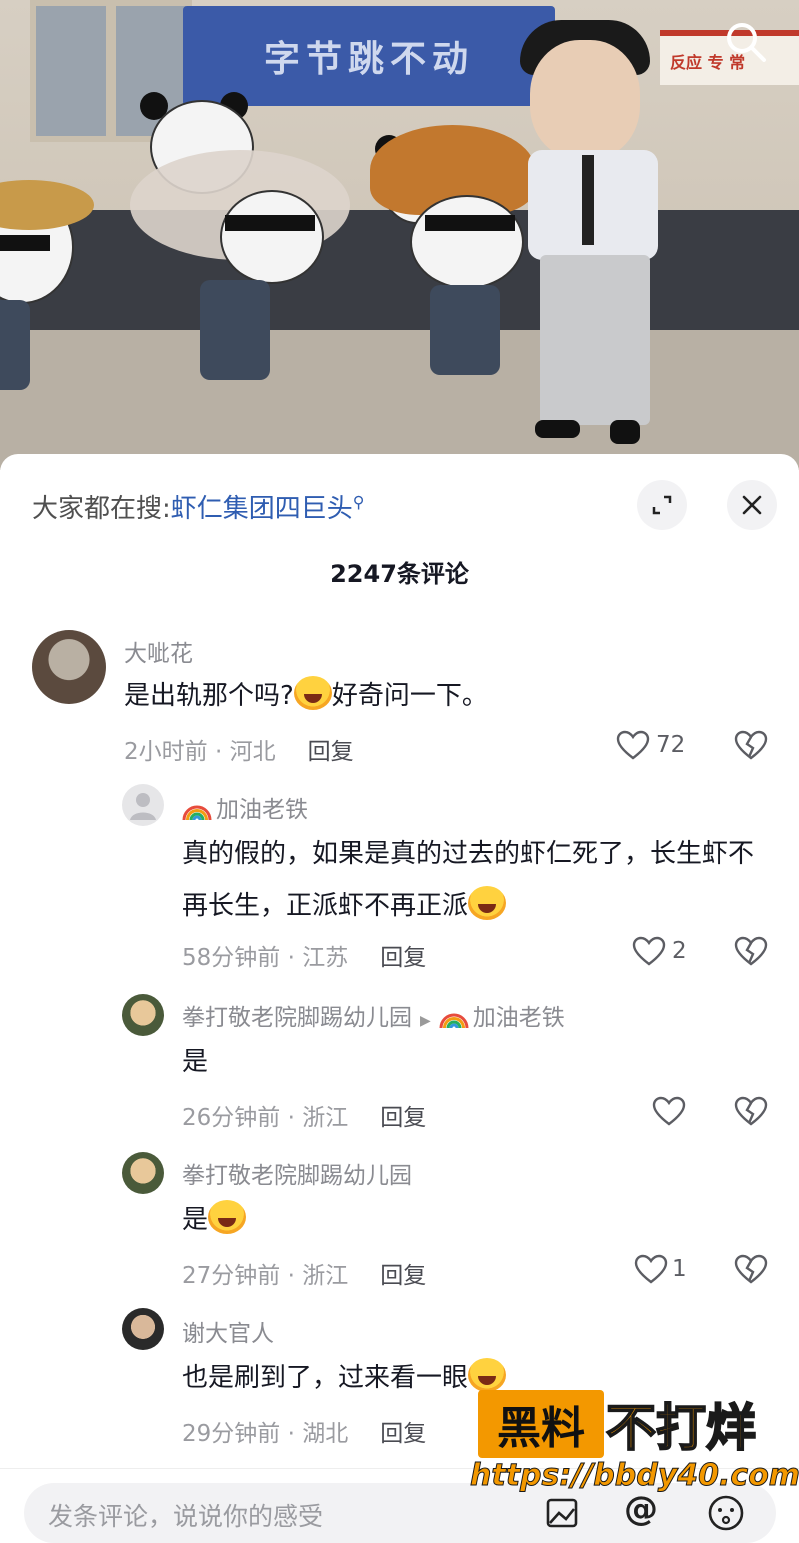 Image resolution: width=799 pixels, height=1543 pixels. What do you see at coordinates (541, 1424) in the screenshot?
I see `watermark-logo: 黑料` at bounding box center [541, 1424].